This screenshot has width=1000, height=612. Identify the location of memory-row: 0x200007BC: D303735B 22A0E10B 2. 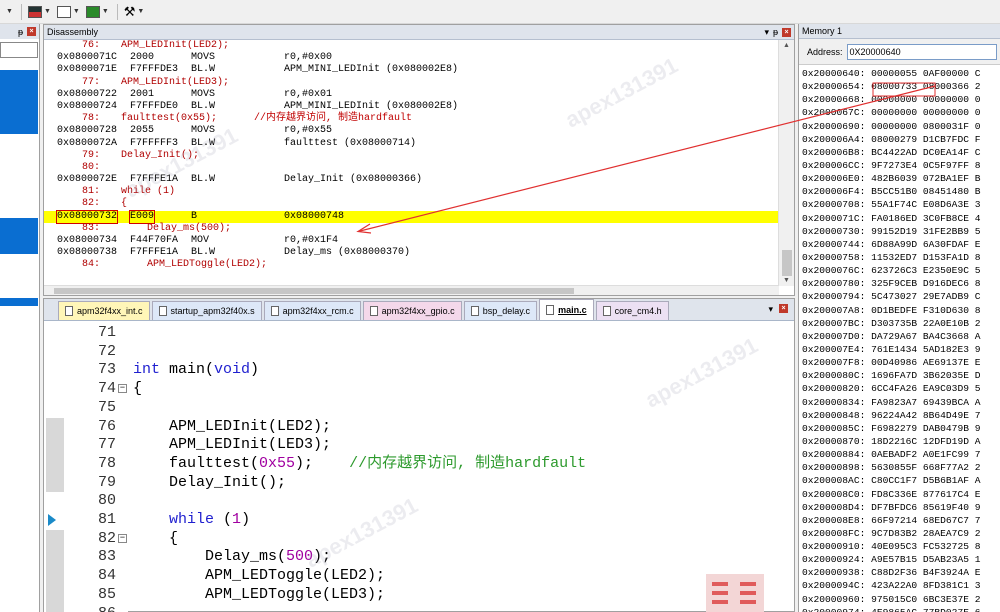
(899, 323).